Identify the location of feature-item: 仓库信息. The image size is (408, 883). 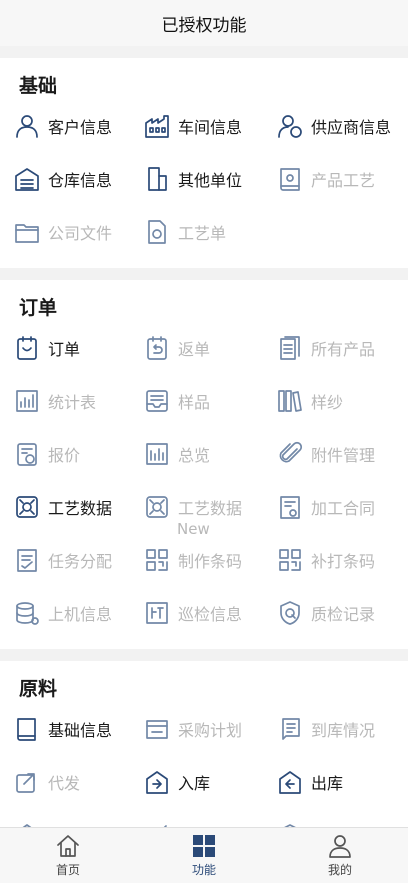
(79, 178).